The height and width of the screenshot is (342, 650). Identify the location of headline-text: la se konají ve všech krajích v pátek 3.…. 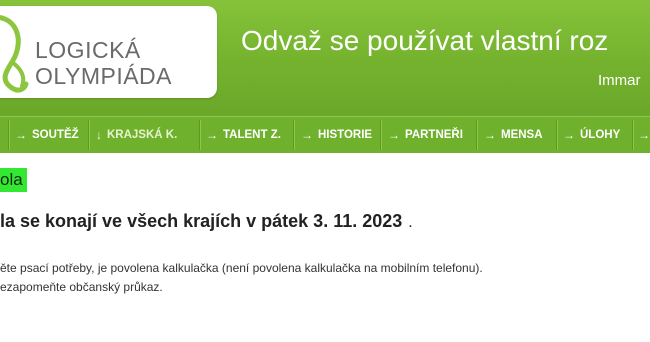
(201, 221).